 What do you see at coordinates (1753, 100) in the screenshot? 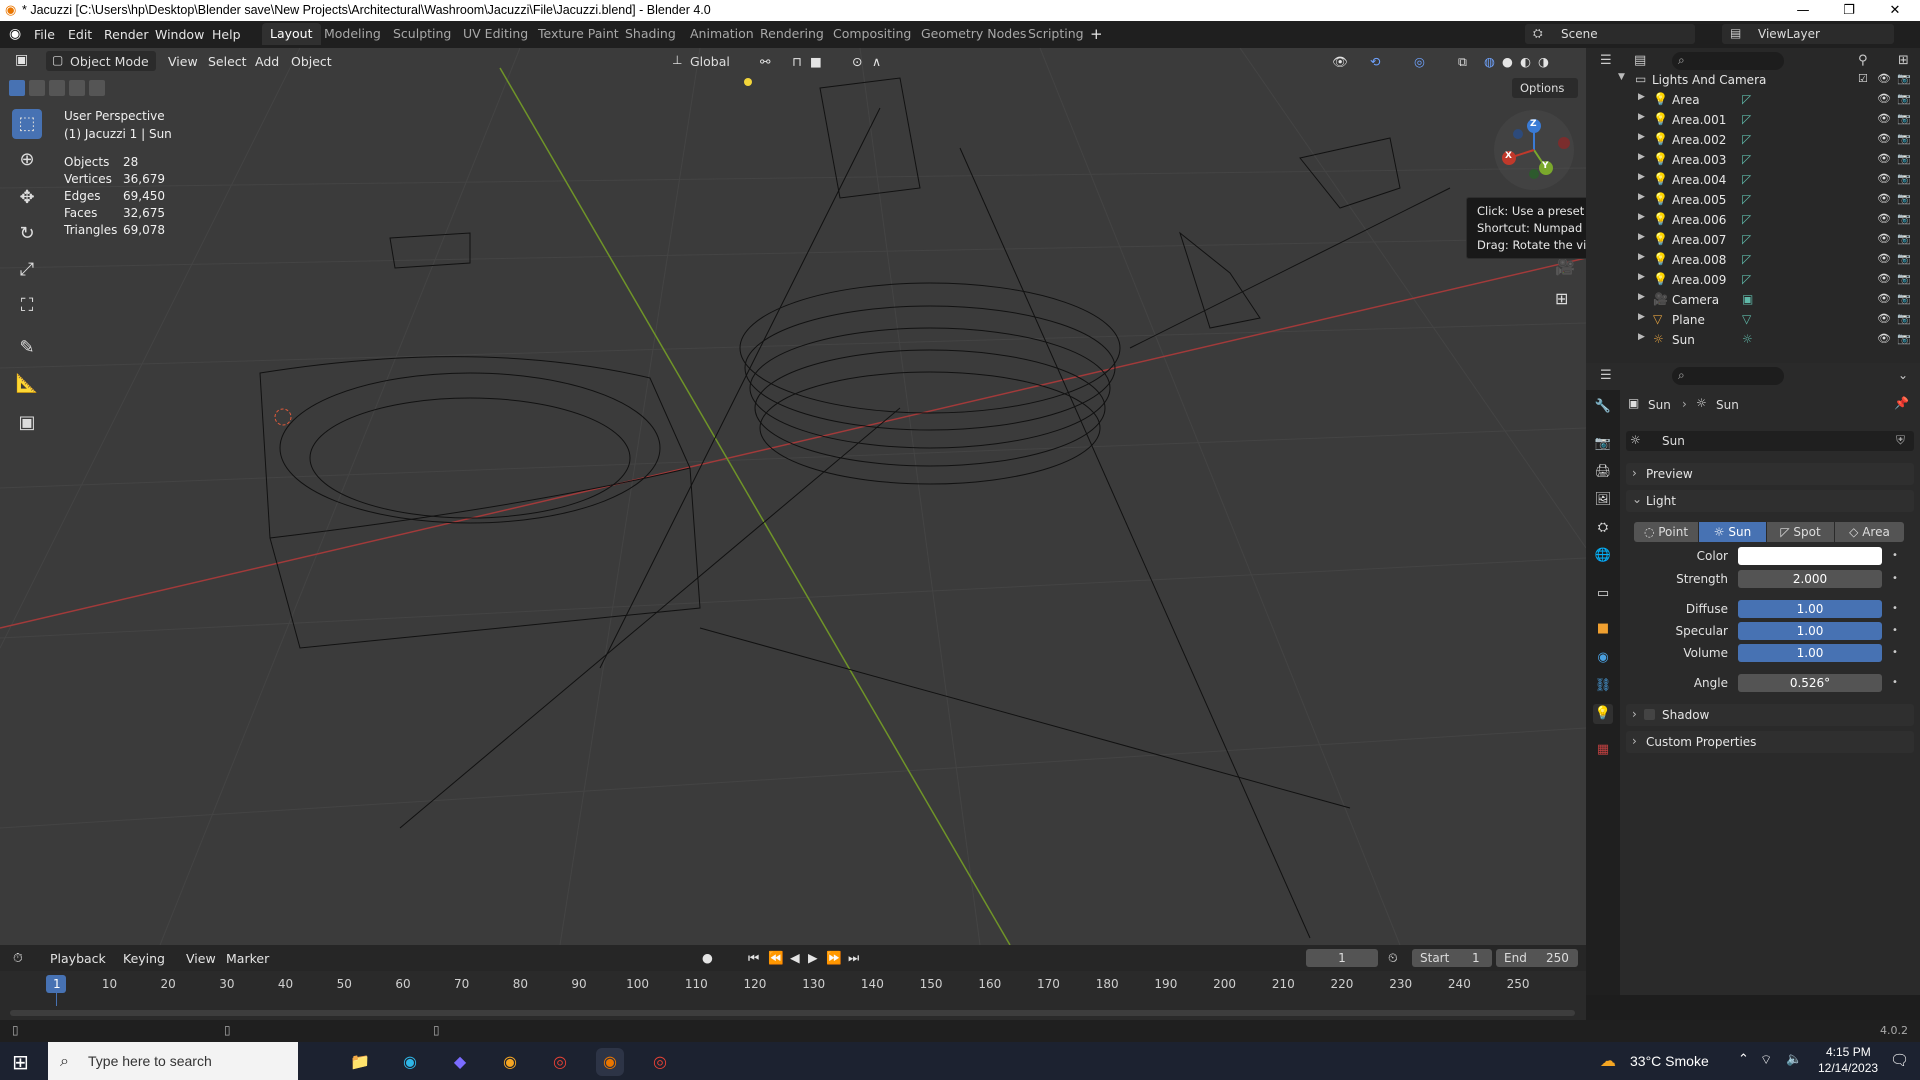
I see `outliner-item-area: ▶ 💡 Area ◸ 👁 📷` at bounding box center [1753, 100].